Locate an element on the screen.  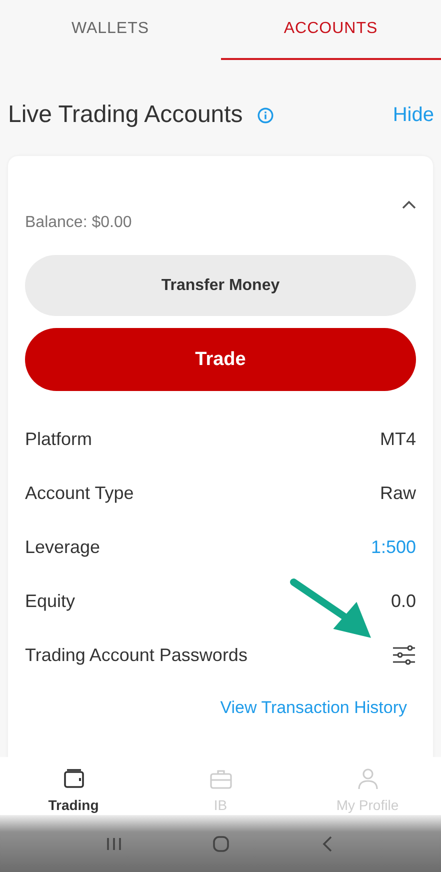
chevron-icon is located at coordinates (409, 204).